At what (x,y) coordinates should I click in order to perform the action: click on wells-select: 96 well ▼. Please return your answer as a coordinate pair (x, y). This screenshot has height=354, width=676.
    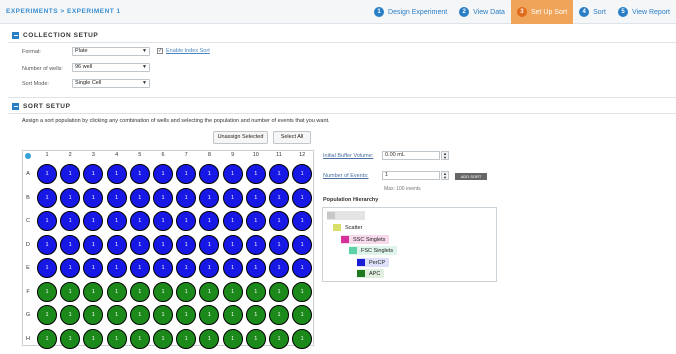
    Looking at the image, I should click on (111, 67).